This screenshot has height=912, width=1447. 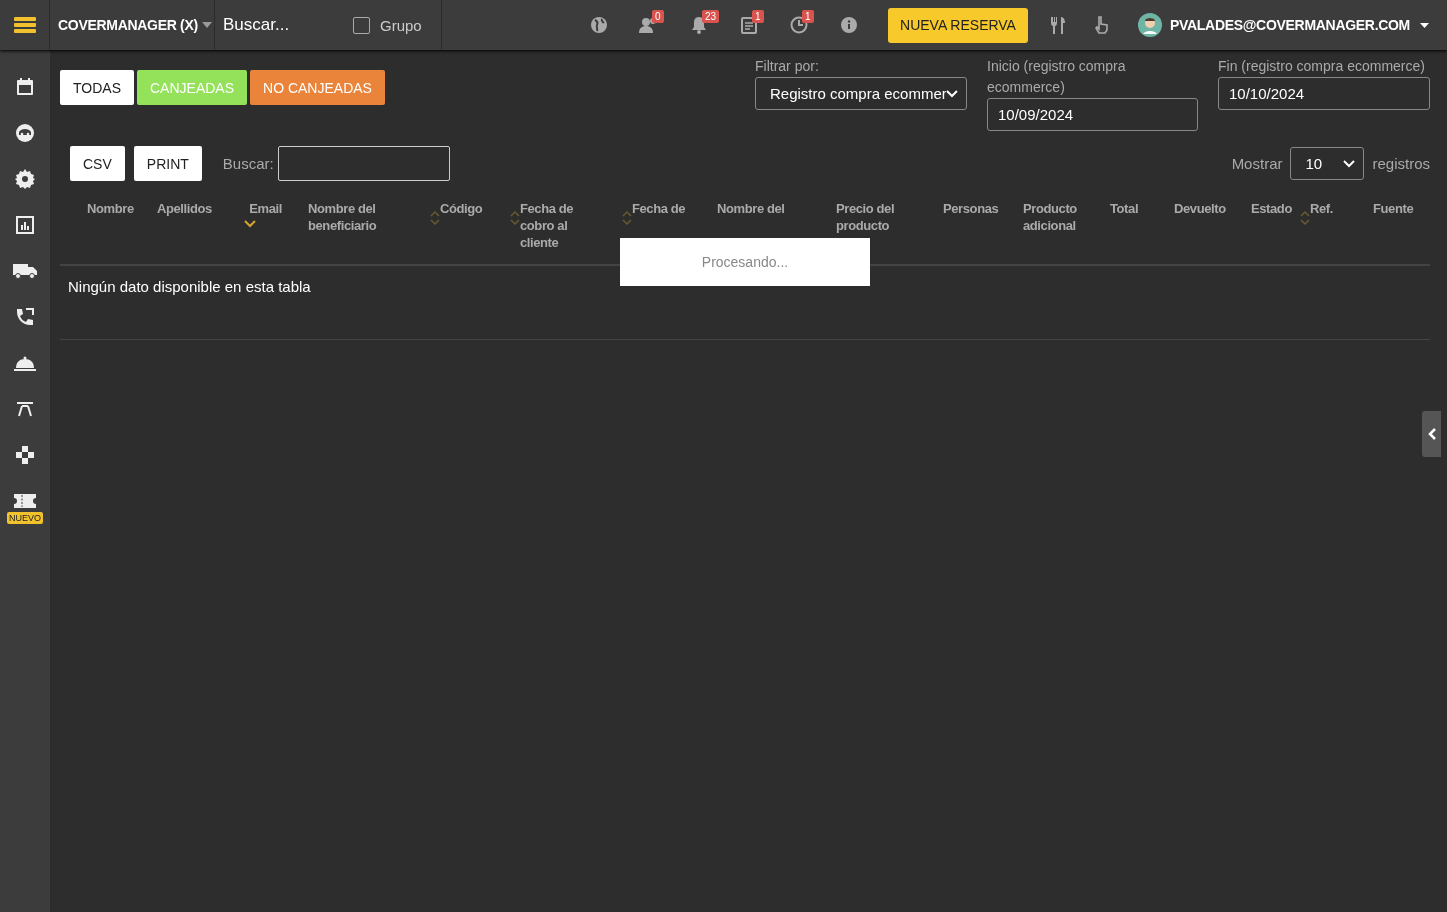 What do you see at coordinates (25, 133) in the screenshot?
I see `face-icon` at bounding box center [25, 133].